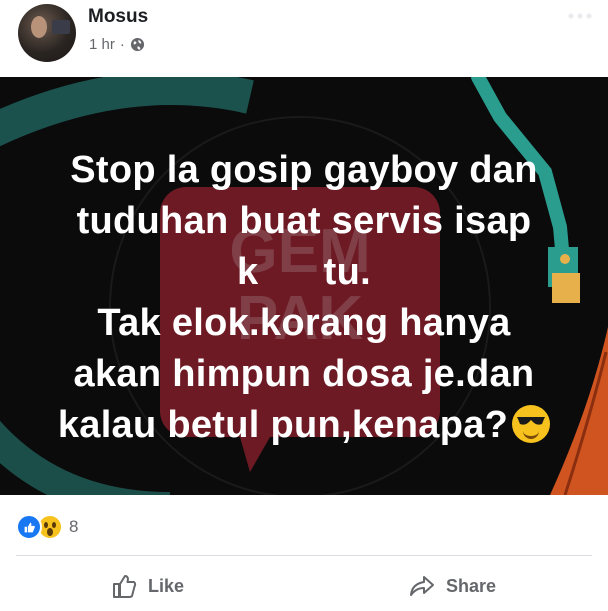 This screenshot has width=608, height=611. Describe the element at coordinates (147, 586) in the screenshot. I see `like-button: Like` at that location.